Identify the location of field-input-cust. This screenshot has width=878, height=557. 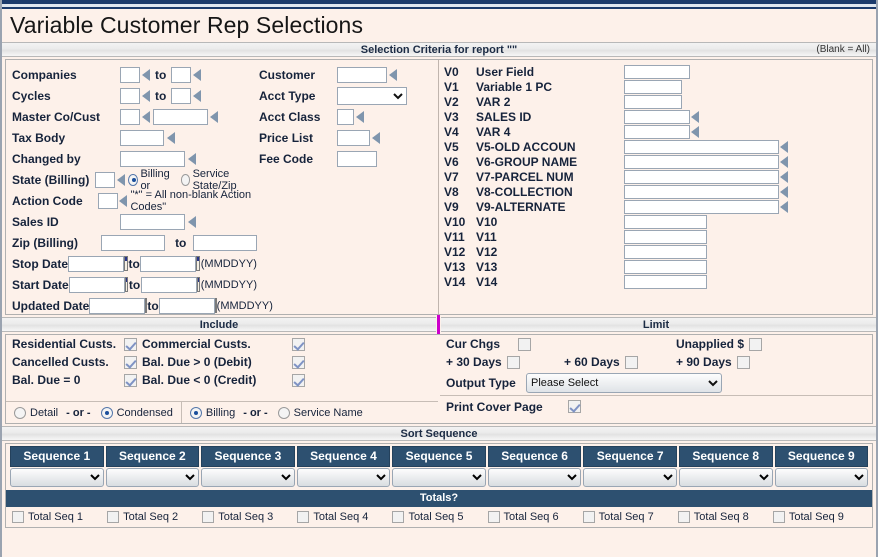
(180, 116).